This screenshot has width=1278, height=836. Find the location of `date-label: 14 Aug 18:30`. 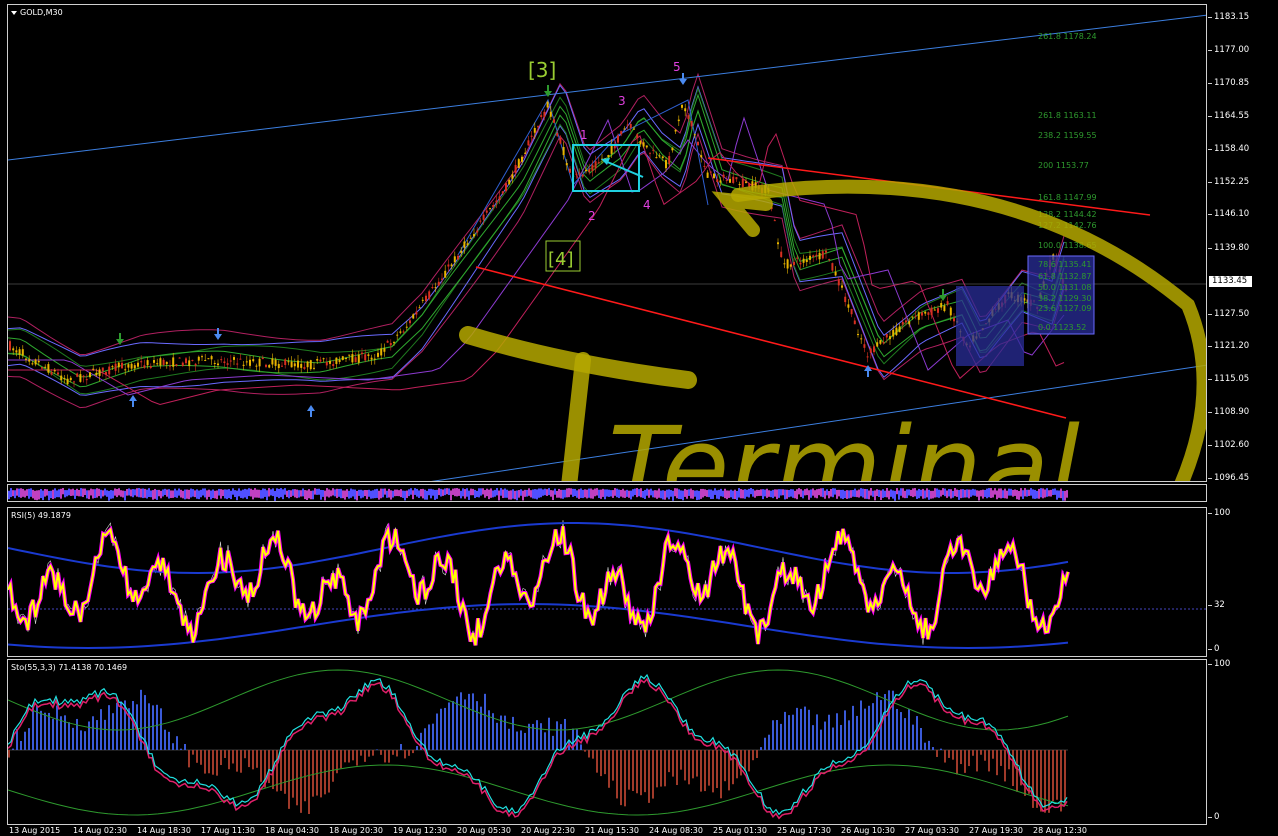

date-label: 14 Aug 18:30 is located at coordinates (164, 830).